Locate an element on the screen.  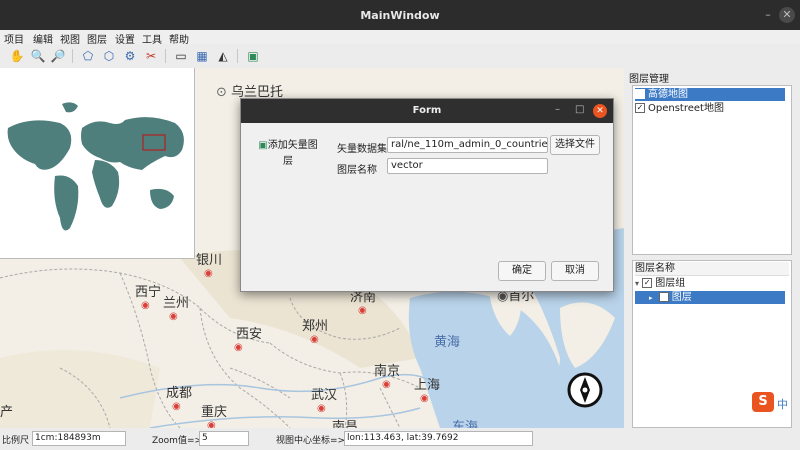
ime-mode-label: 中 is located at coordinates (782, 404).